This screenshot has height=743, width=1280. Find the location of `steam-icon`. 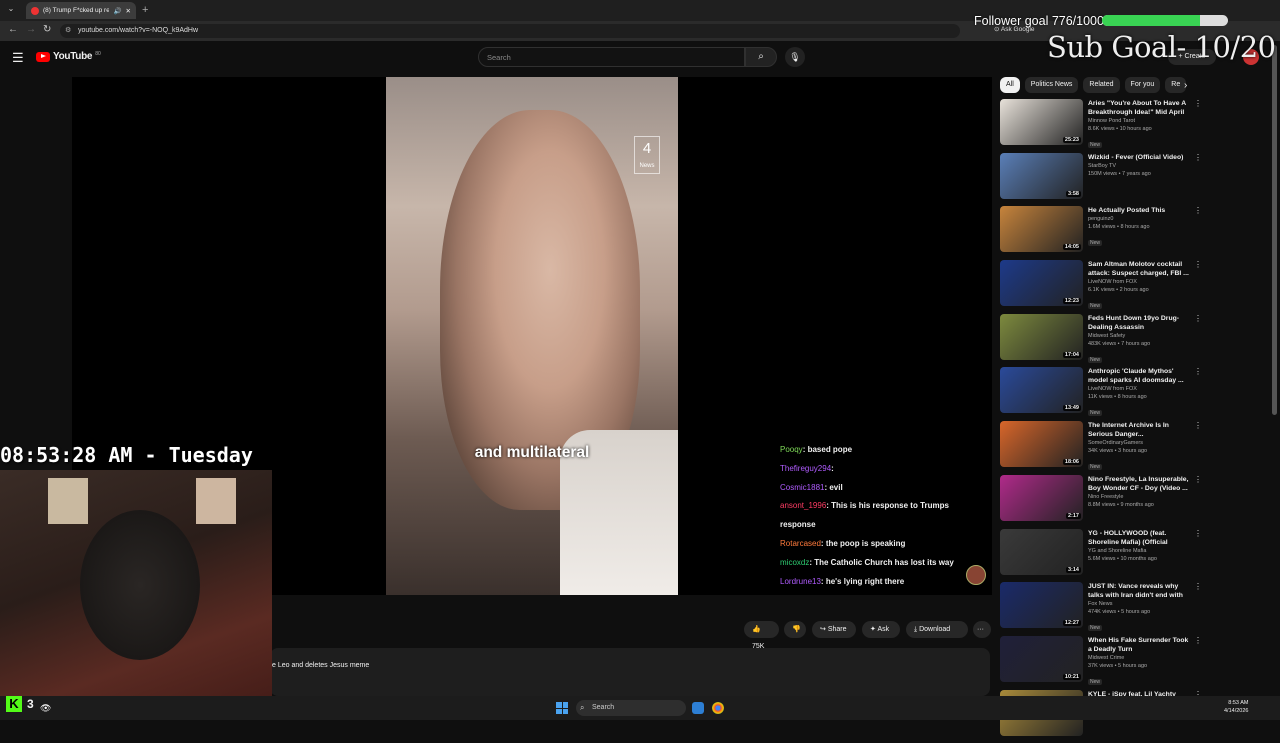

steam-icon is located at coordinates (698, 708).